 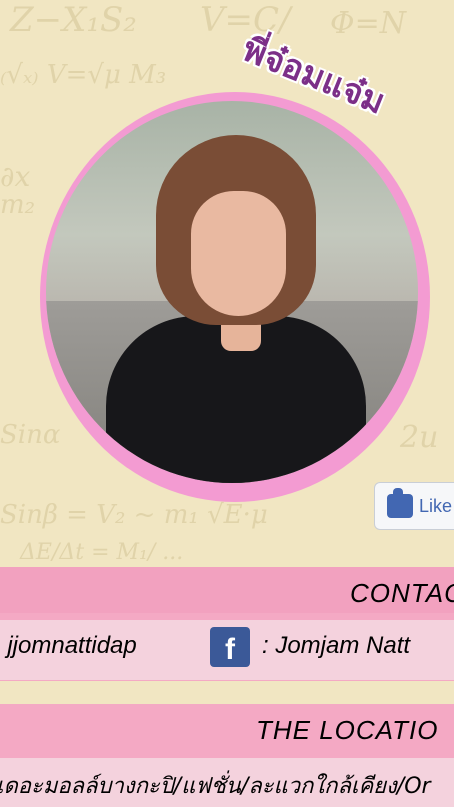 I want to click on facebook-name-text: : Jomjam Natt, so click(x=336, y=645).